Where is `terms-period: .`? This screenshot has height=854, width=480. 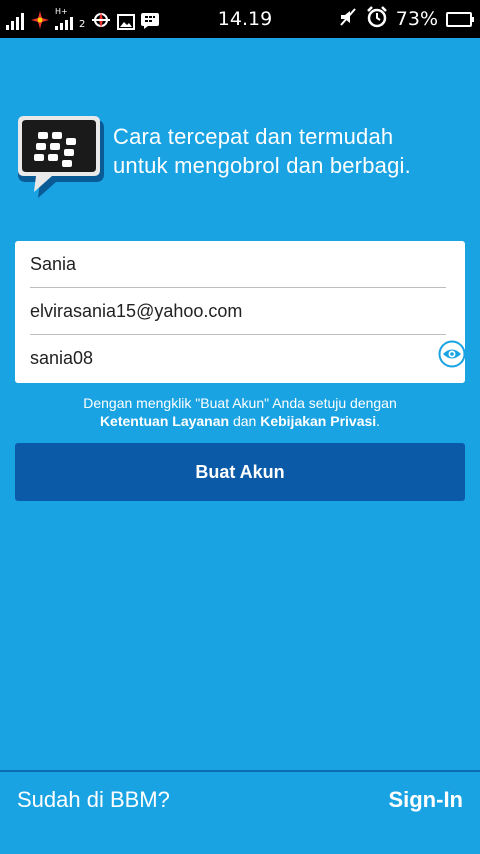 terms-period: . is located at coordinates (378, 421).